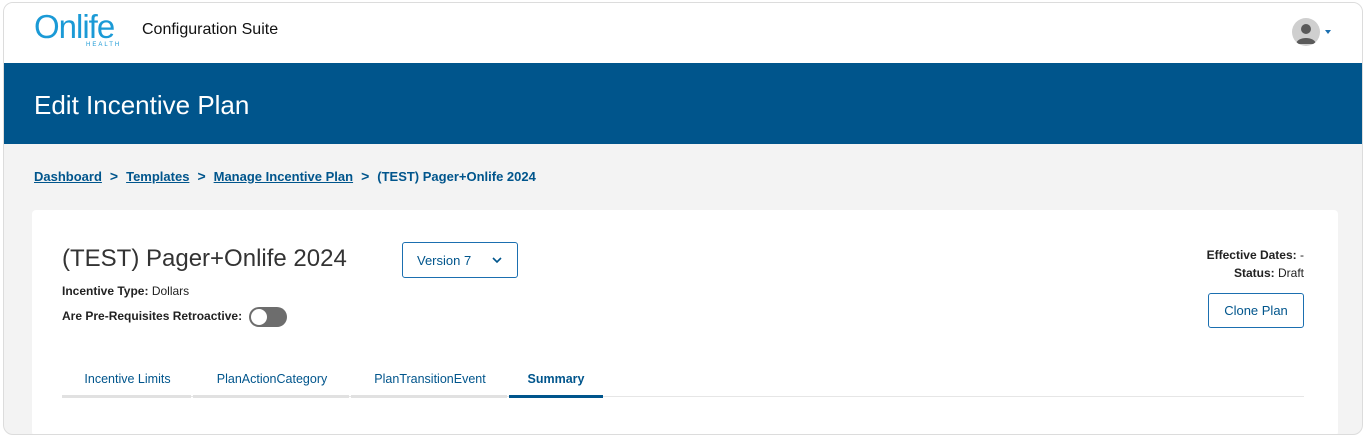 The height and width of the screenshot is (438, 1366). I want to click on plan-status-block: Effective Dates: - Status: Draft, so click(1255, 264).